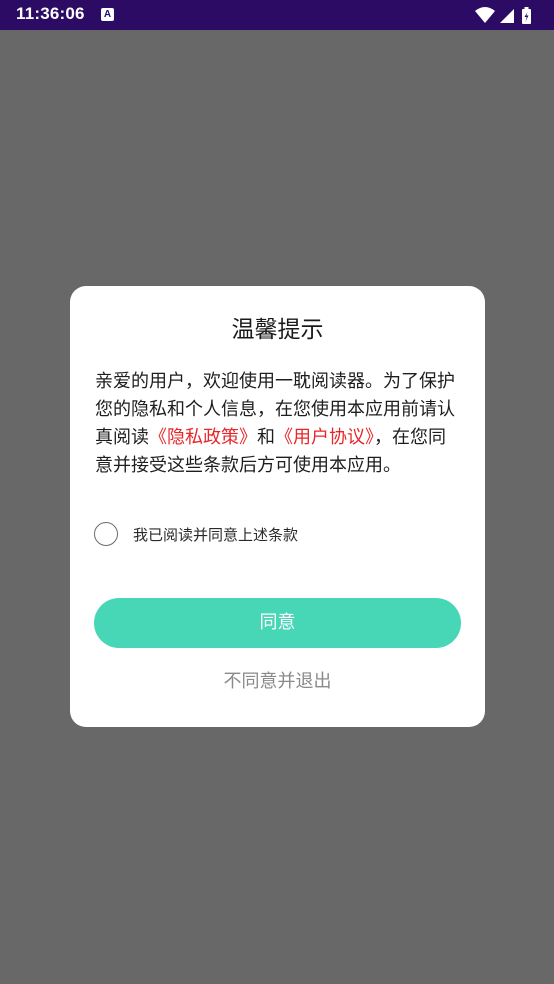 The width and height of the screenshot is (554, 984). Describe the element at coordinates (50, 13) in the screenshot. I see `status-time: 11:36:06` at that location.